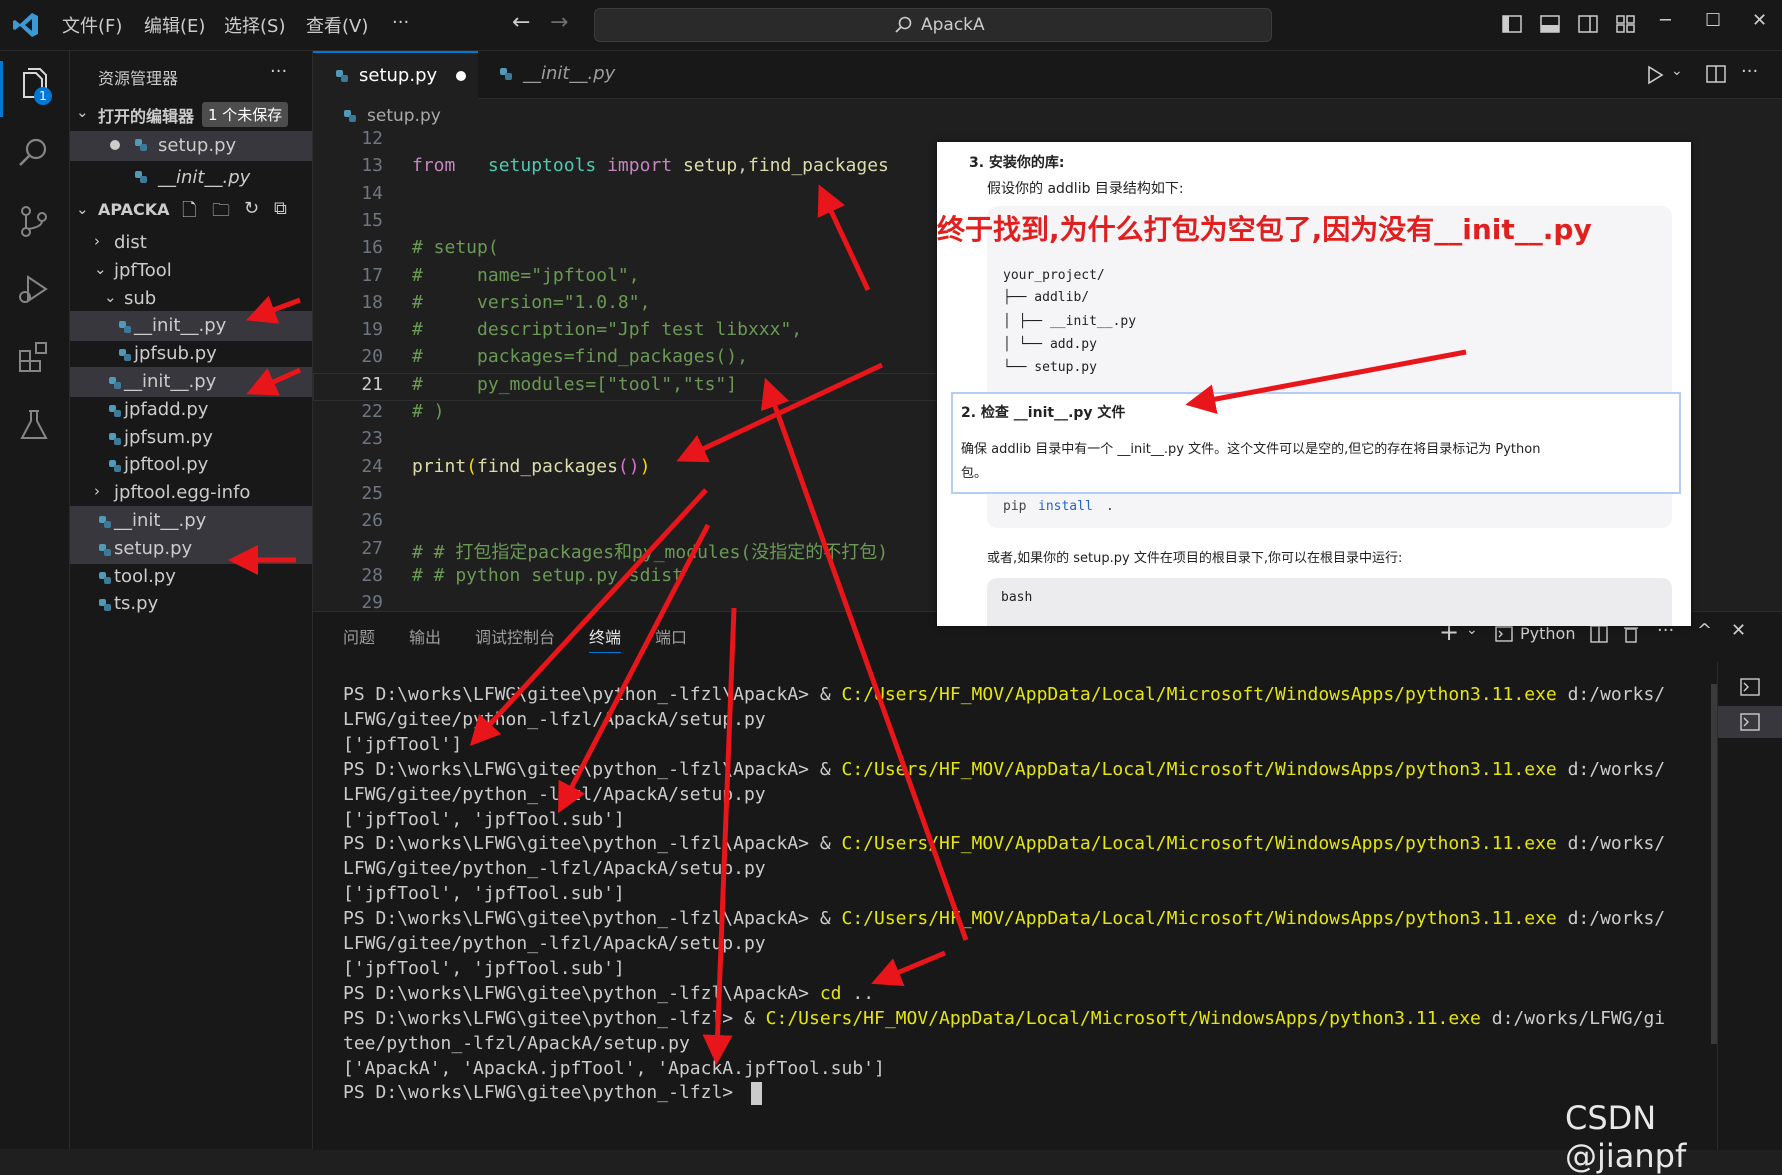 This screenshot has width=1782, height=1175. Describe the element at coordinates (404, 116) in the screenshot. I see `breadcrumb: setup.py` at that location.